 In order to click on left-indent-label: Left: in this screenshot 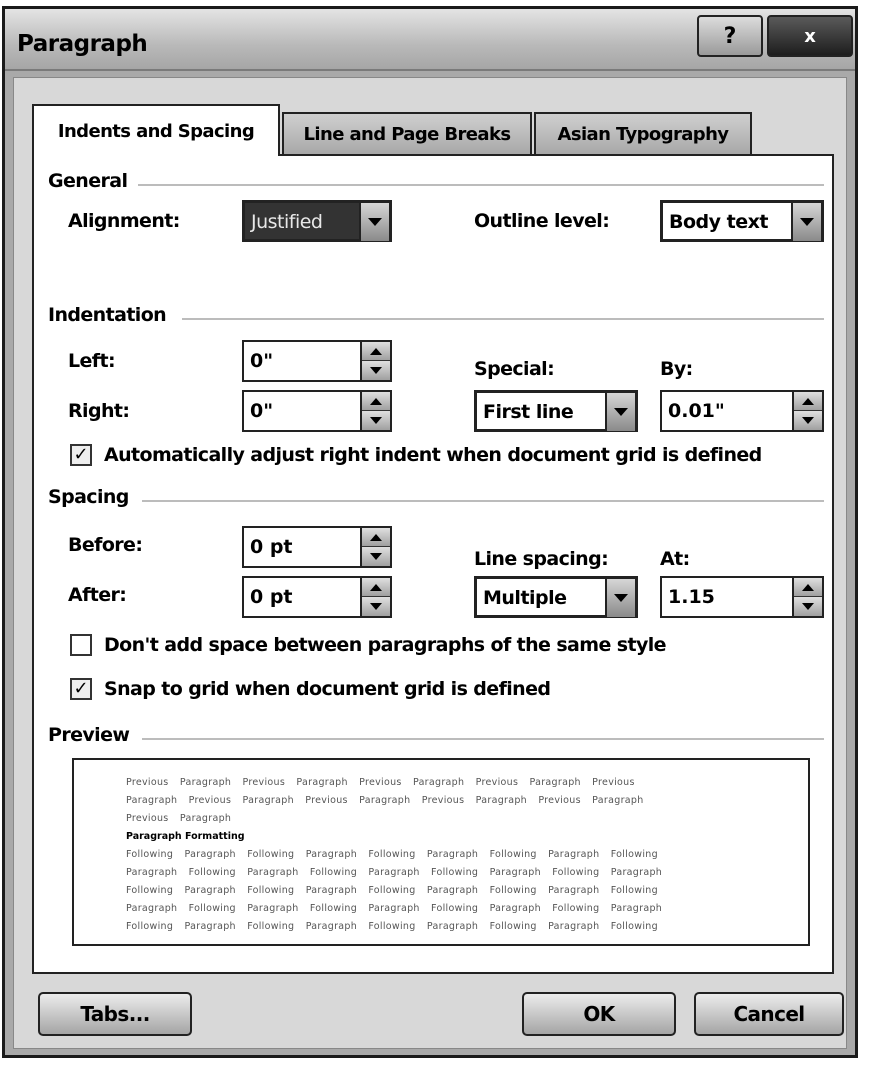, I will do `click(92, 361)`.